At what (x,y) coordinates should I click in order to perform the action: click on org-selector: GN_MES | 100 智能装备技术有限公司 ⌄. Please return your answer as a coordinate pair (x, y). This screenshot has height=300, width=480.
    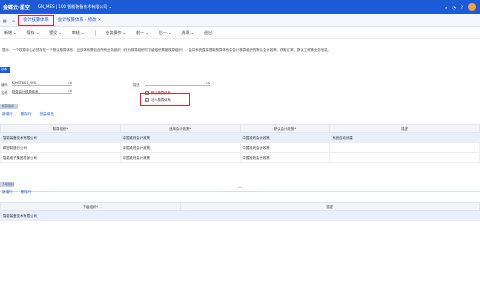
    Looking at the image, I should click on (75, 7).